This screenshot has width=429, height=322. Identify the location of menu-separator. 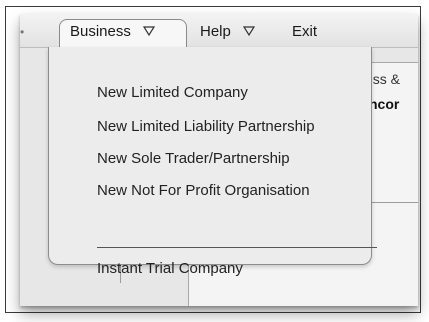
(237, 247).